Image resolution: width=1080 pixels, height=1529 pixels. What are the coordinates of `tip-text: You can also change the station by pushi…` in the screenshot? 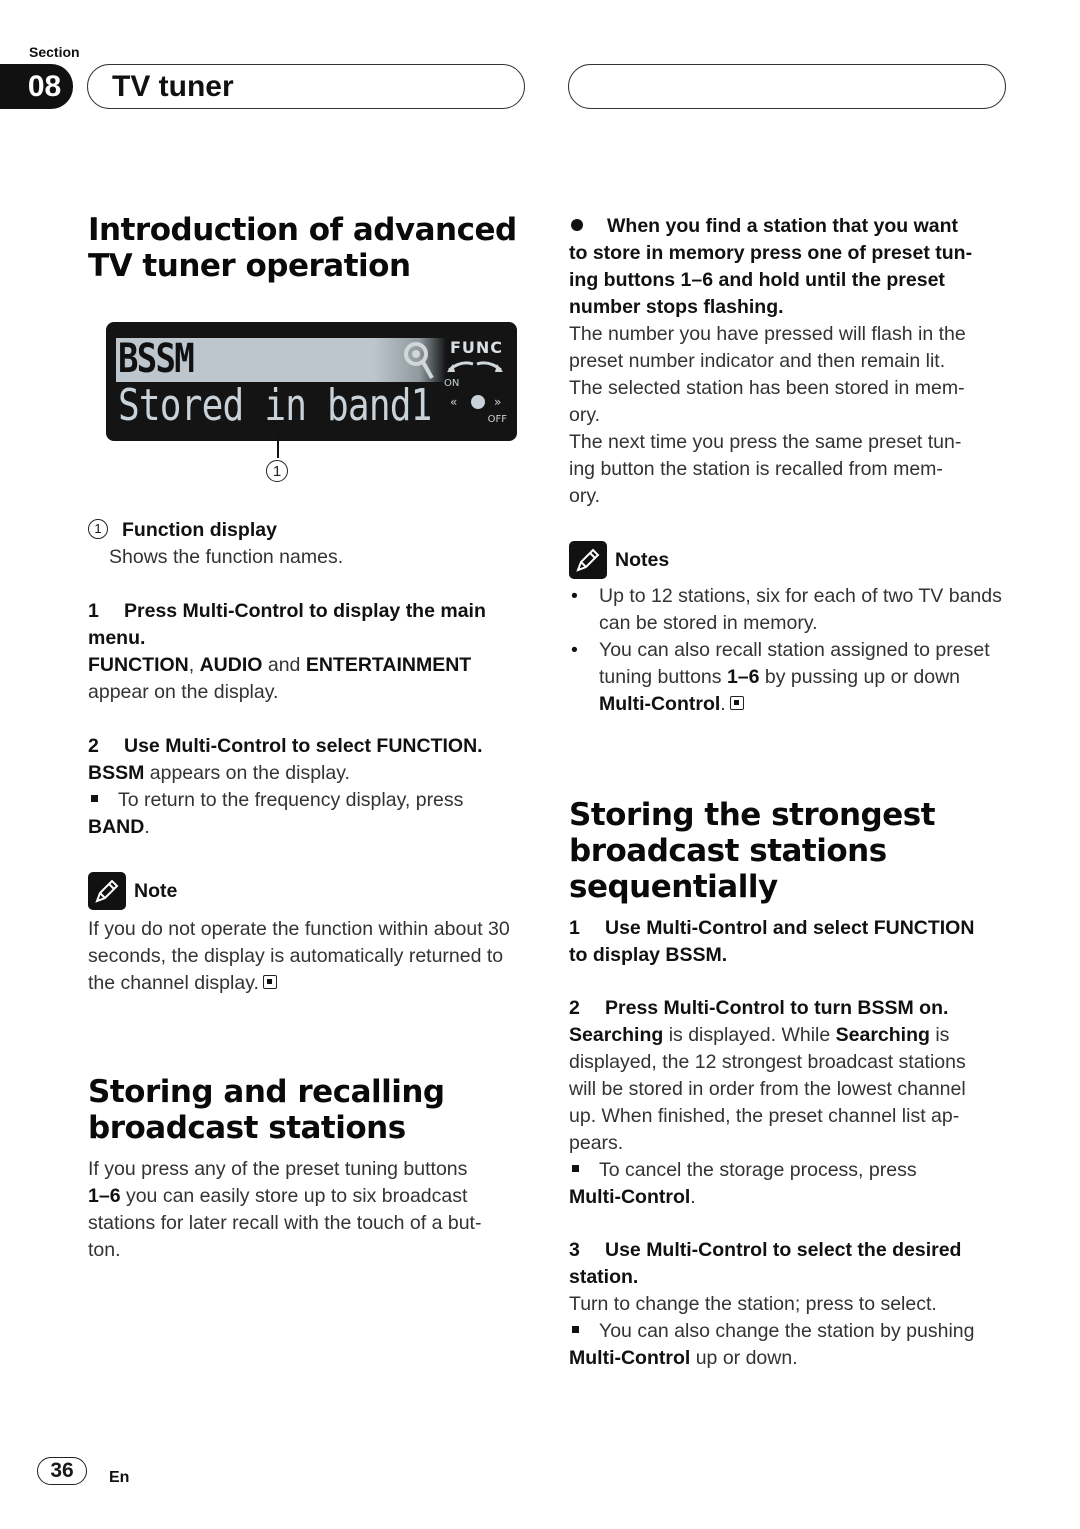 It's located at (787, 1331).